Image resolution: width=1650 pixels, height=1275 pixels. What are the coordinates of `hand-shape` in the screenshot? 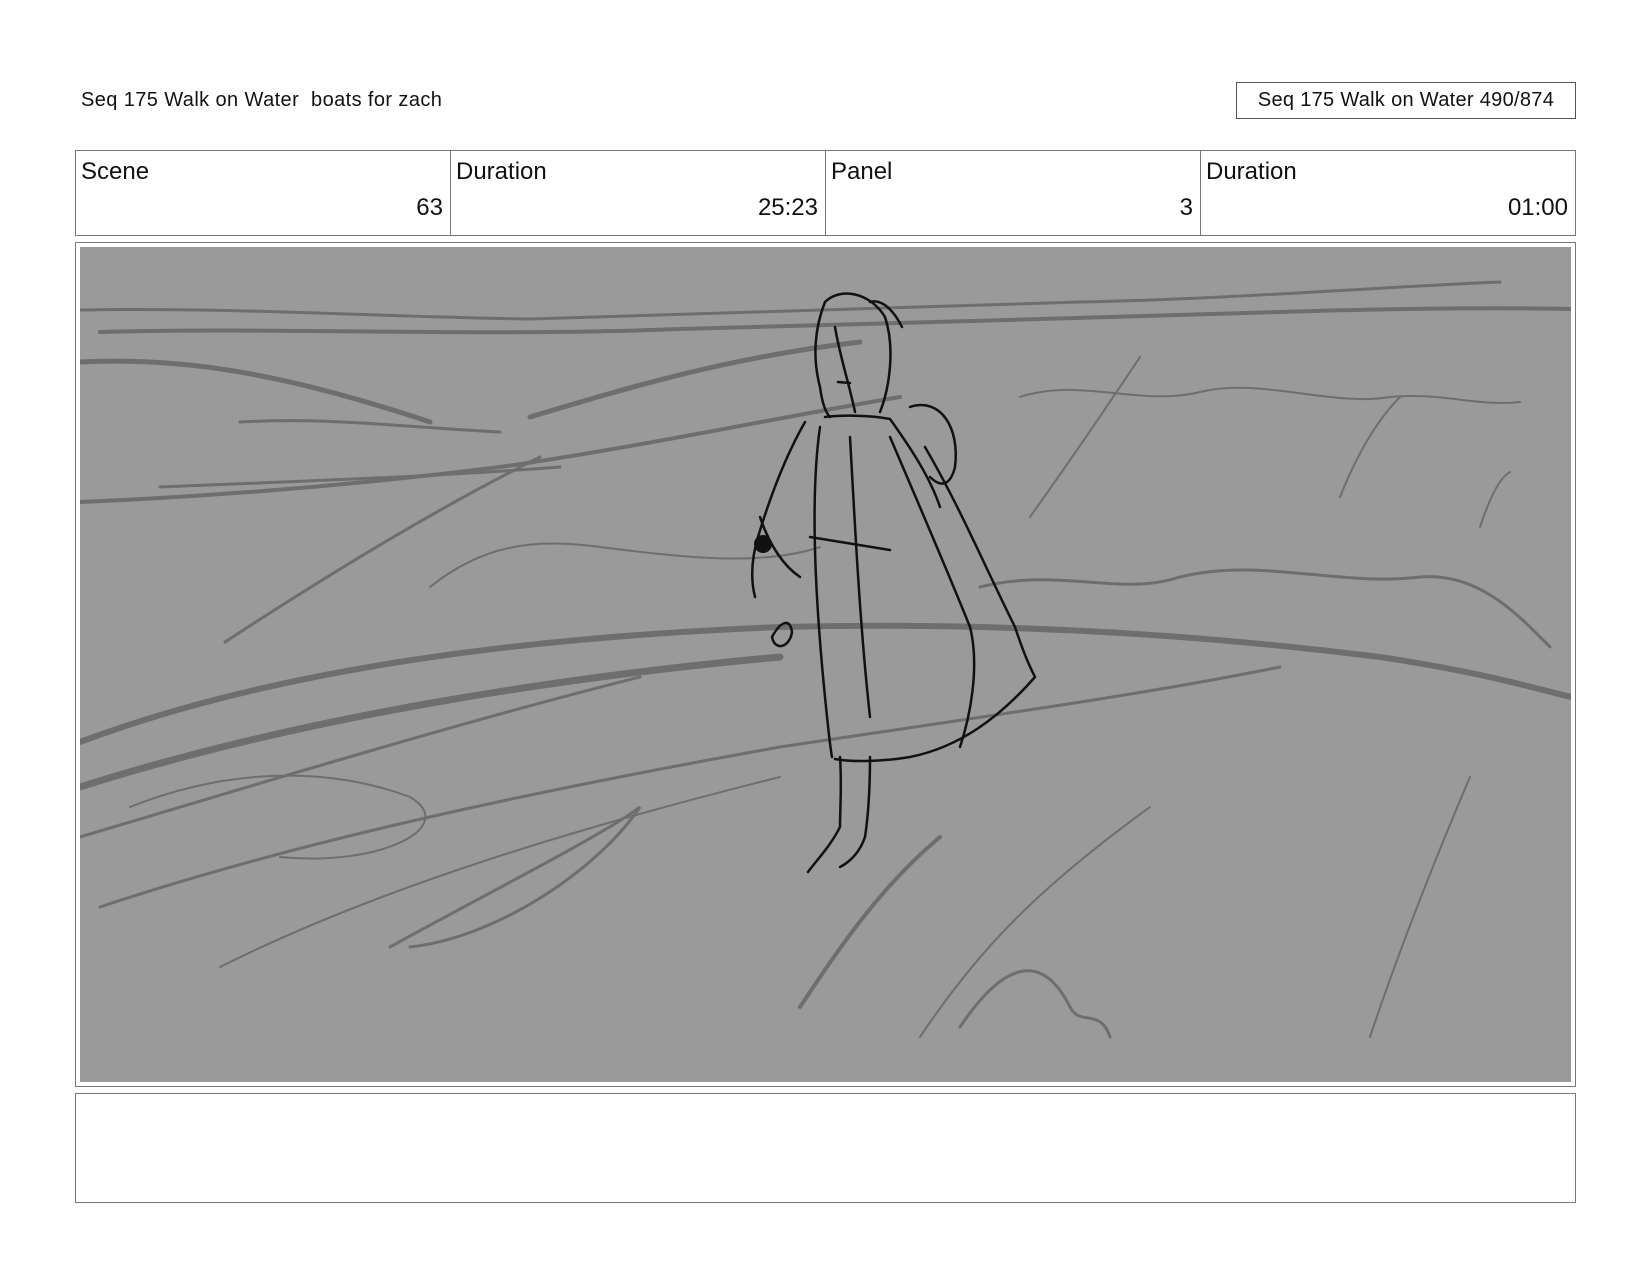 It's located at (763, 544).